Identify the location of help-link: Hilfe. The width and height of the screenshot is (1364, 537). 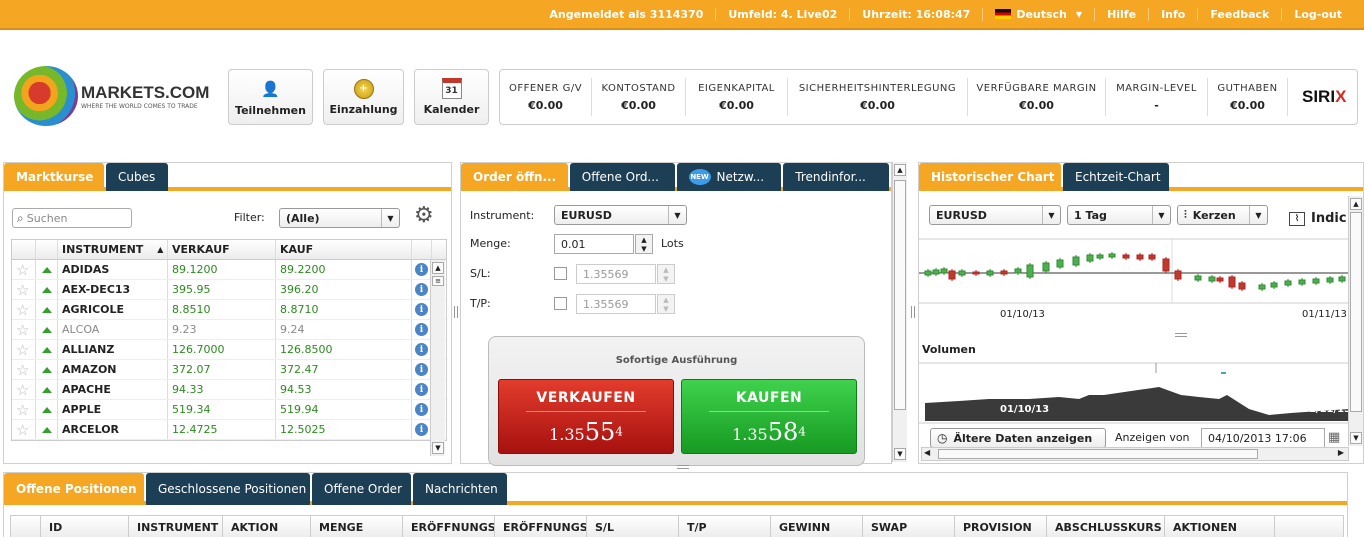
(1121, 14).